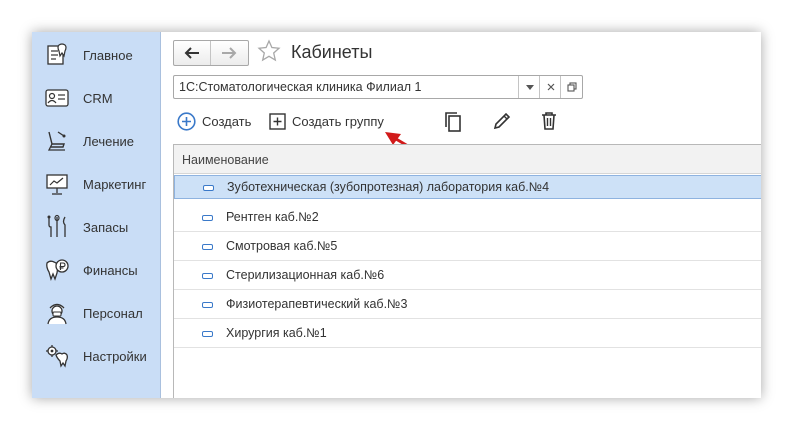 The image size is (793, 430). I want to click on sidebar-item-label: Запасы, so click(106, 227).